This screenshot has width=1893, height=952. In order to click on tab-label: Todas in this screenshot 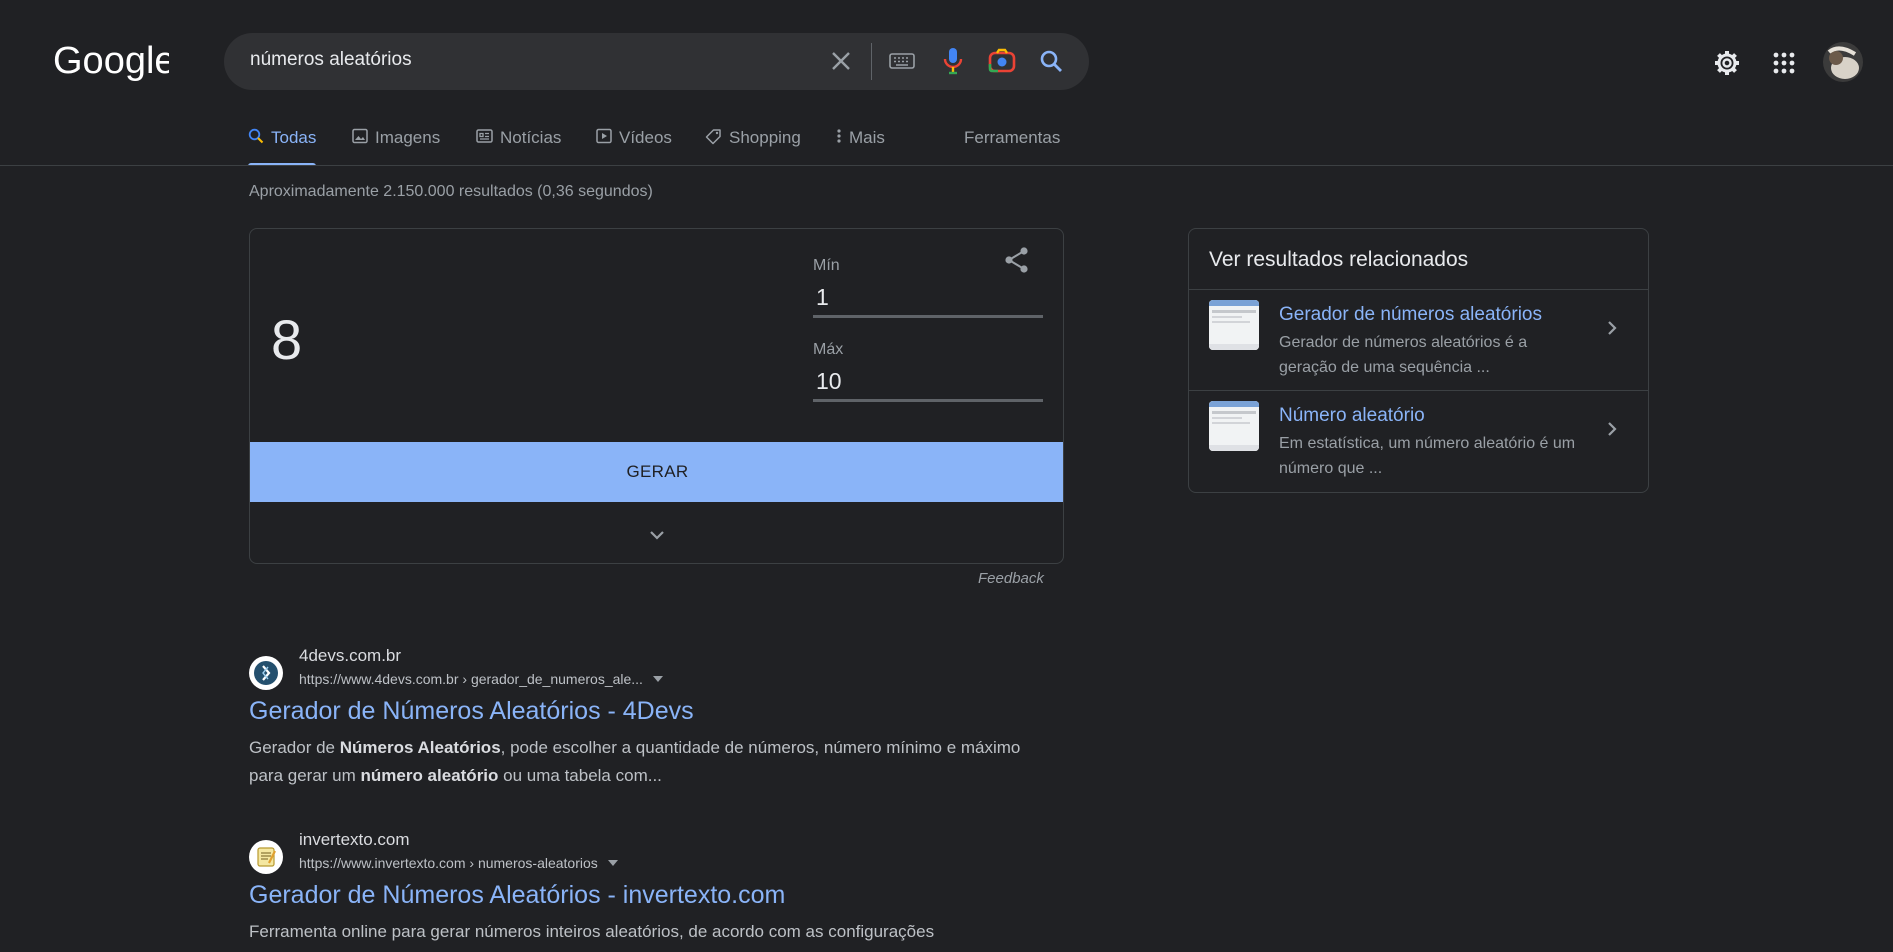, I will do `click(294, 137)`.